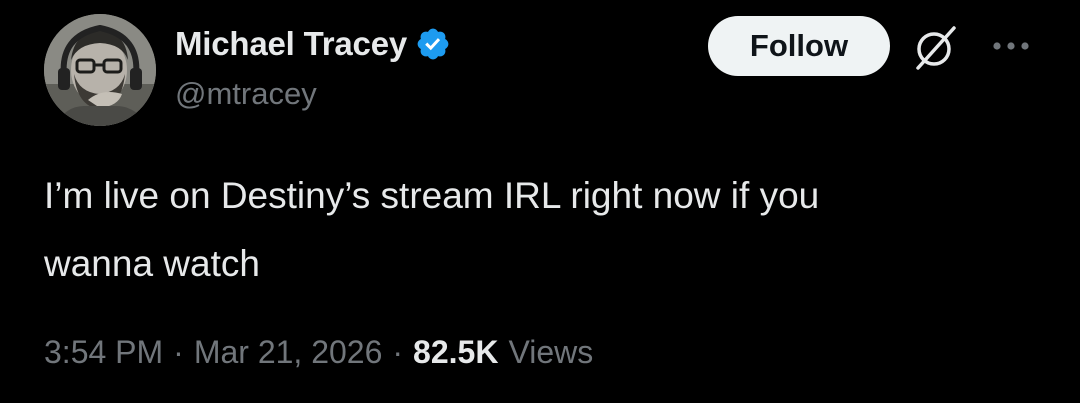 The image size is (1080, 403). What do you see at coordinates (551, 352) in the screenshot?
I see `views-label: Views` at bounding box center [551, 352].